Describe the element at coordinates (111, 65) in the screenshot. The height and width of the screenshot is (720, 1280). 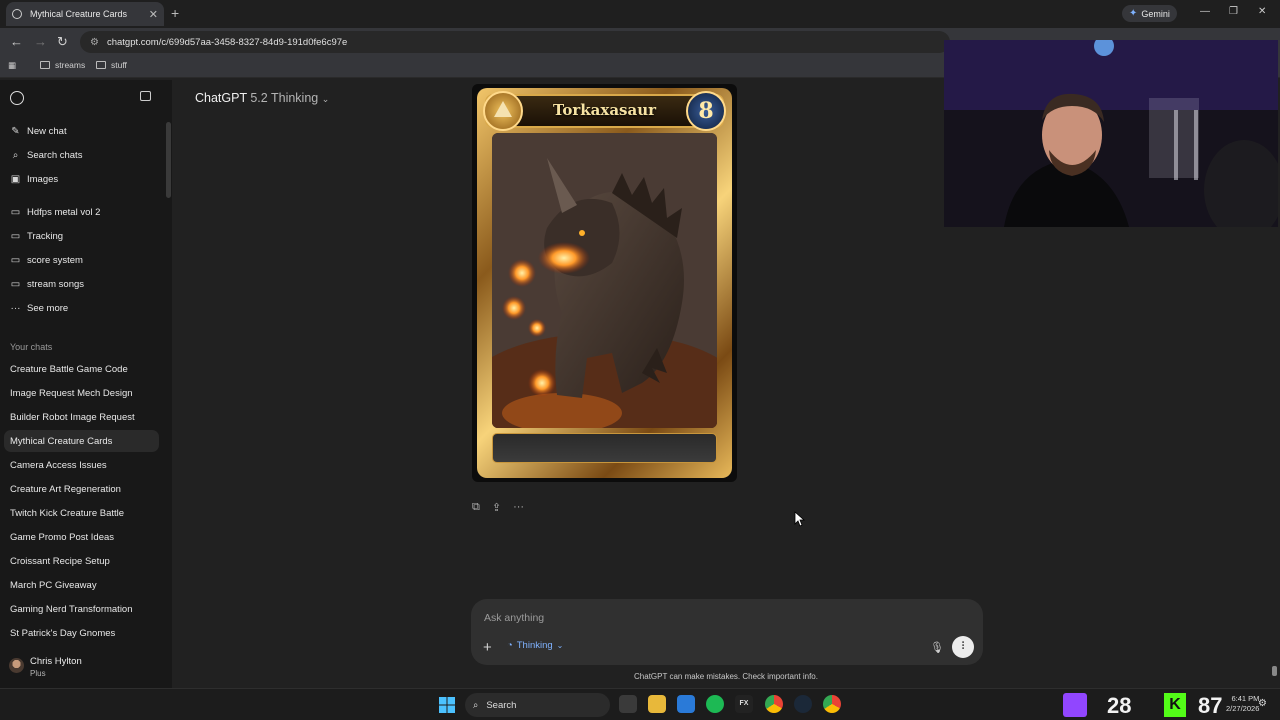
I see `bookmark-stuff: stuff` at that location.